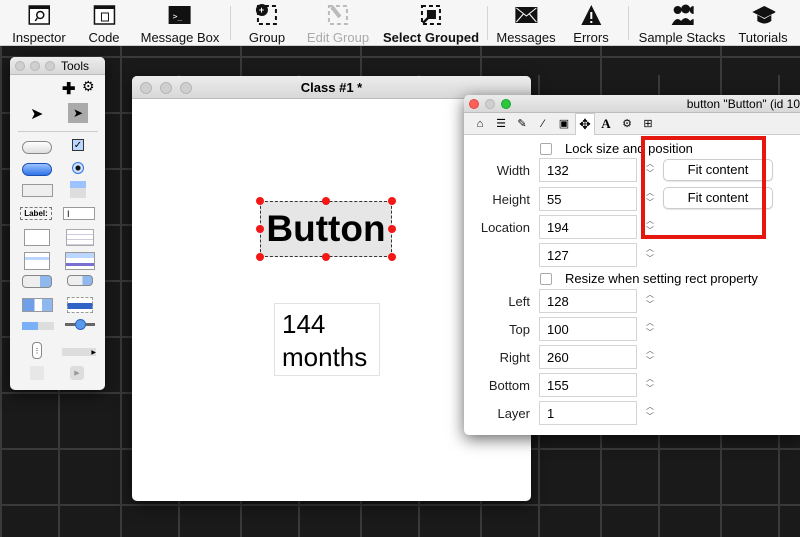 The width and height of the screenshot is (800, 537). Describe the element at coordinates (37, 305) in the screenshot. I see `combo-box-tool-icon` at that location.